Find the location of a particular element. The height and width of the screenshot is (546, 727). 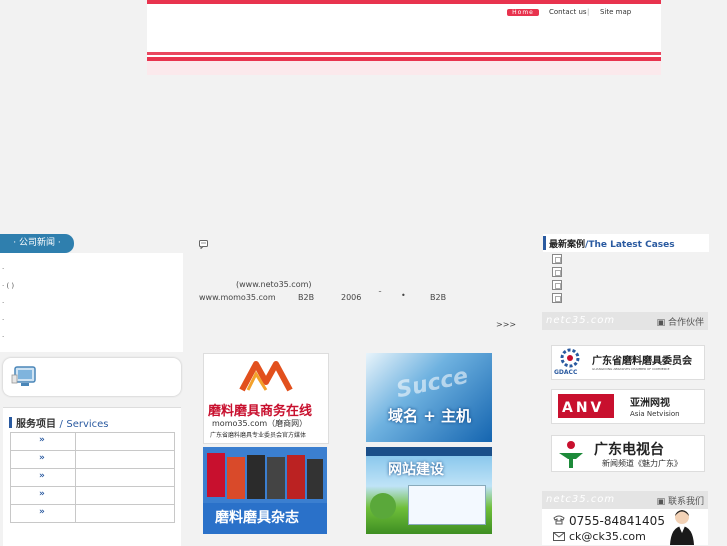

header-divider is located at coordinates (404, 53).